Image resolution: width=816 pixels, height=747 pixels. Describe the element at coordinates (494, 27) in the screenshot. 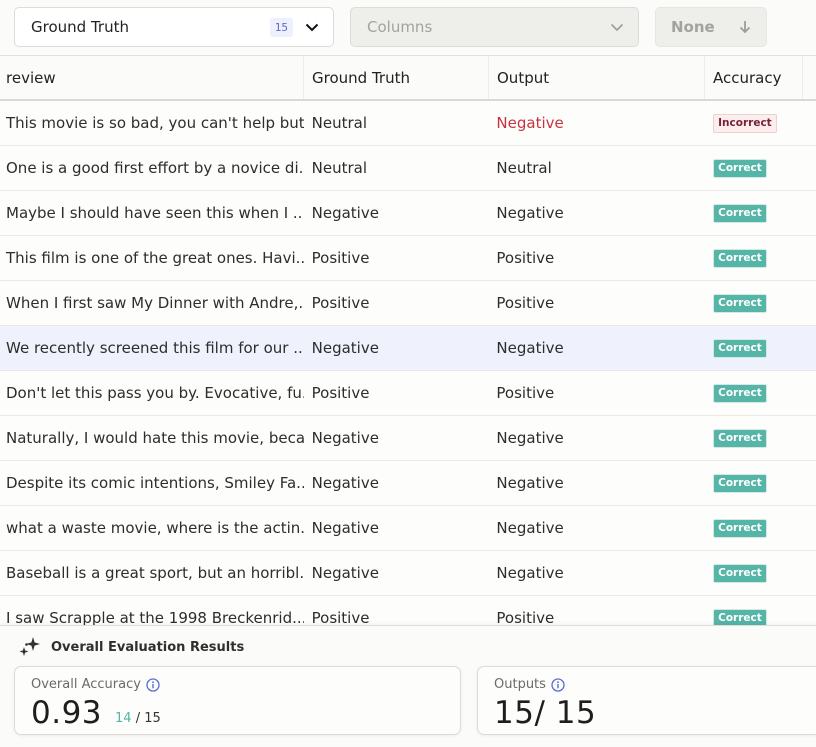

I see `columns-select: Columns` at that location.